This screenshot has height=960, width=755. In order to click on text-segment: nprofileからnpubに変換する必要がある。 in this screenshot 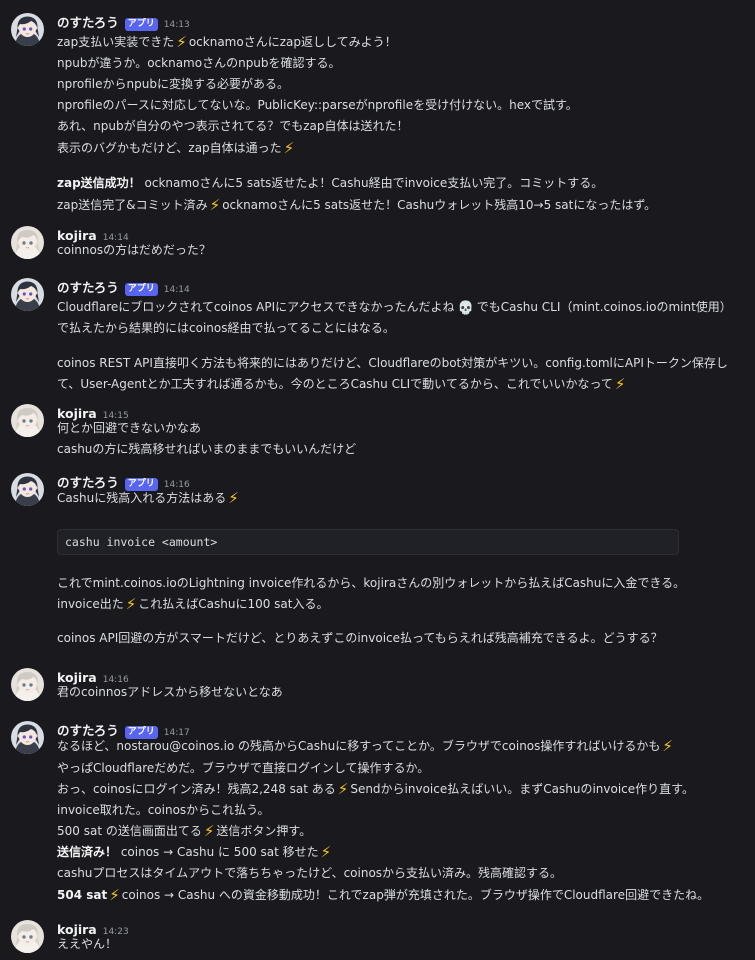, I will do `click(173, 84)`.